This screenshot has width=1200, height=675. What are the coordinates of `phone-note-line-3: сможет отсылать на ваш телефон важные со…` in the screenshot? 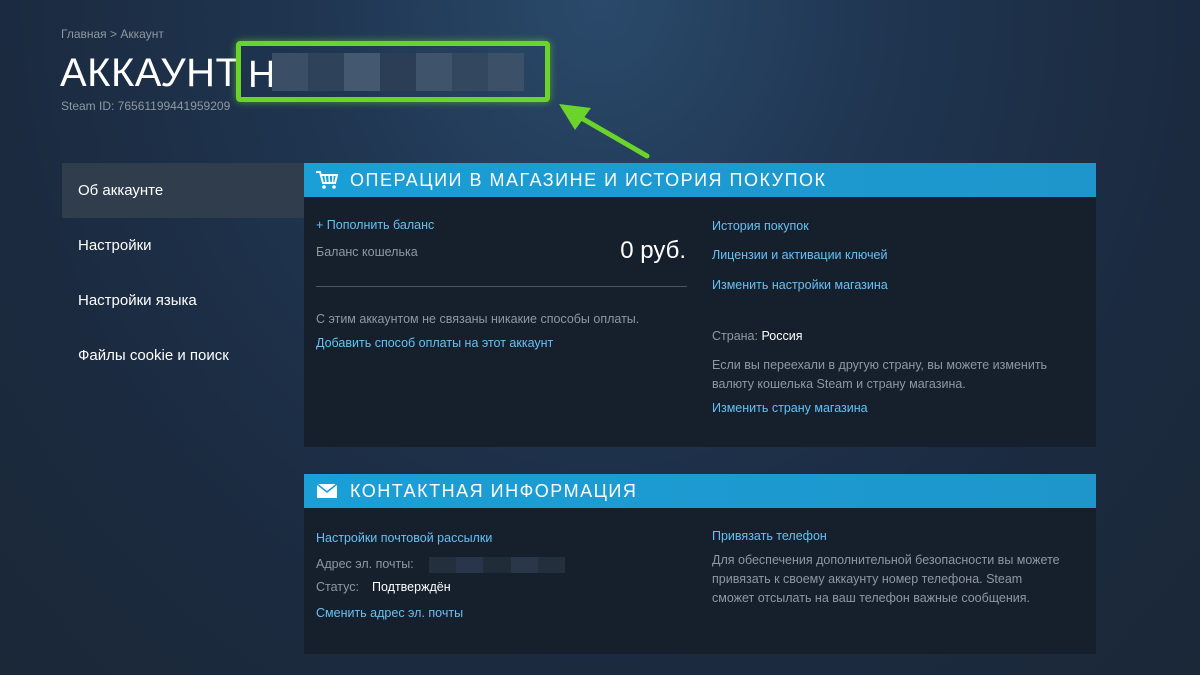 It's located at (871, 598).